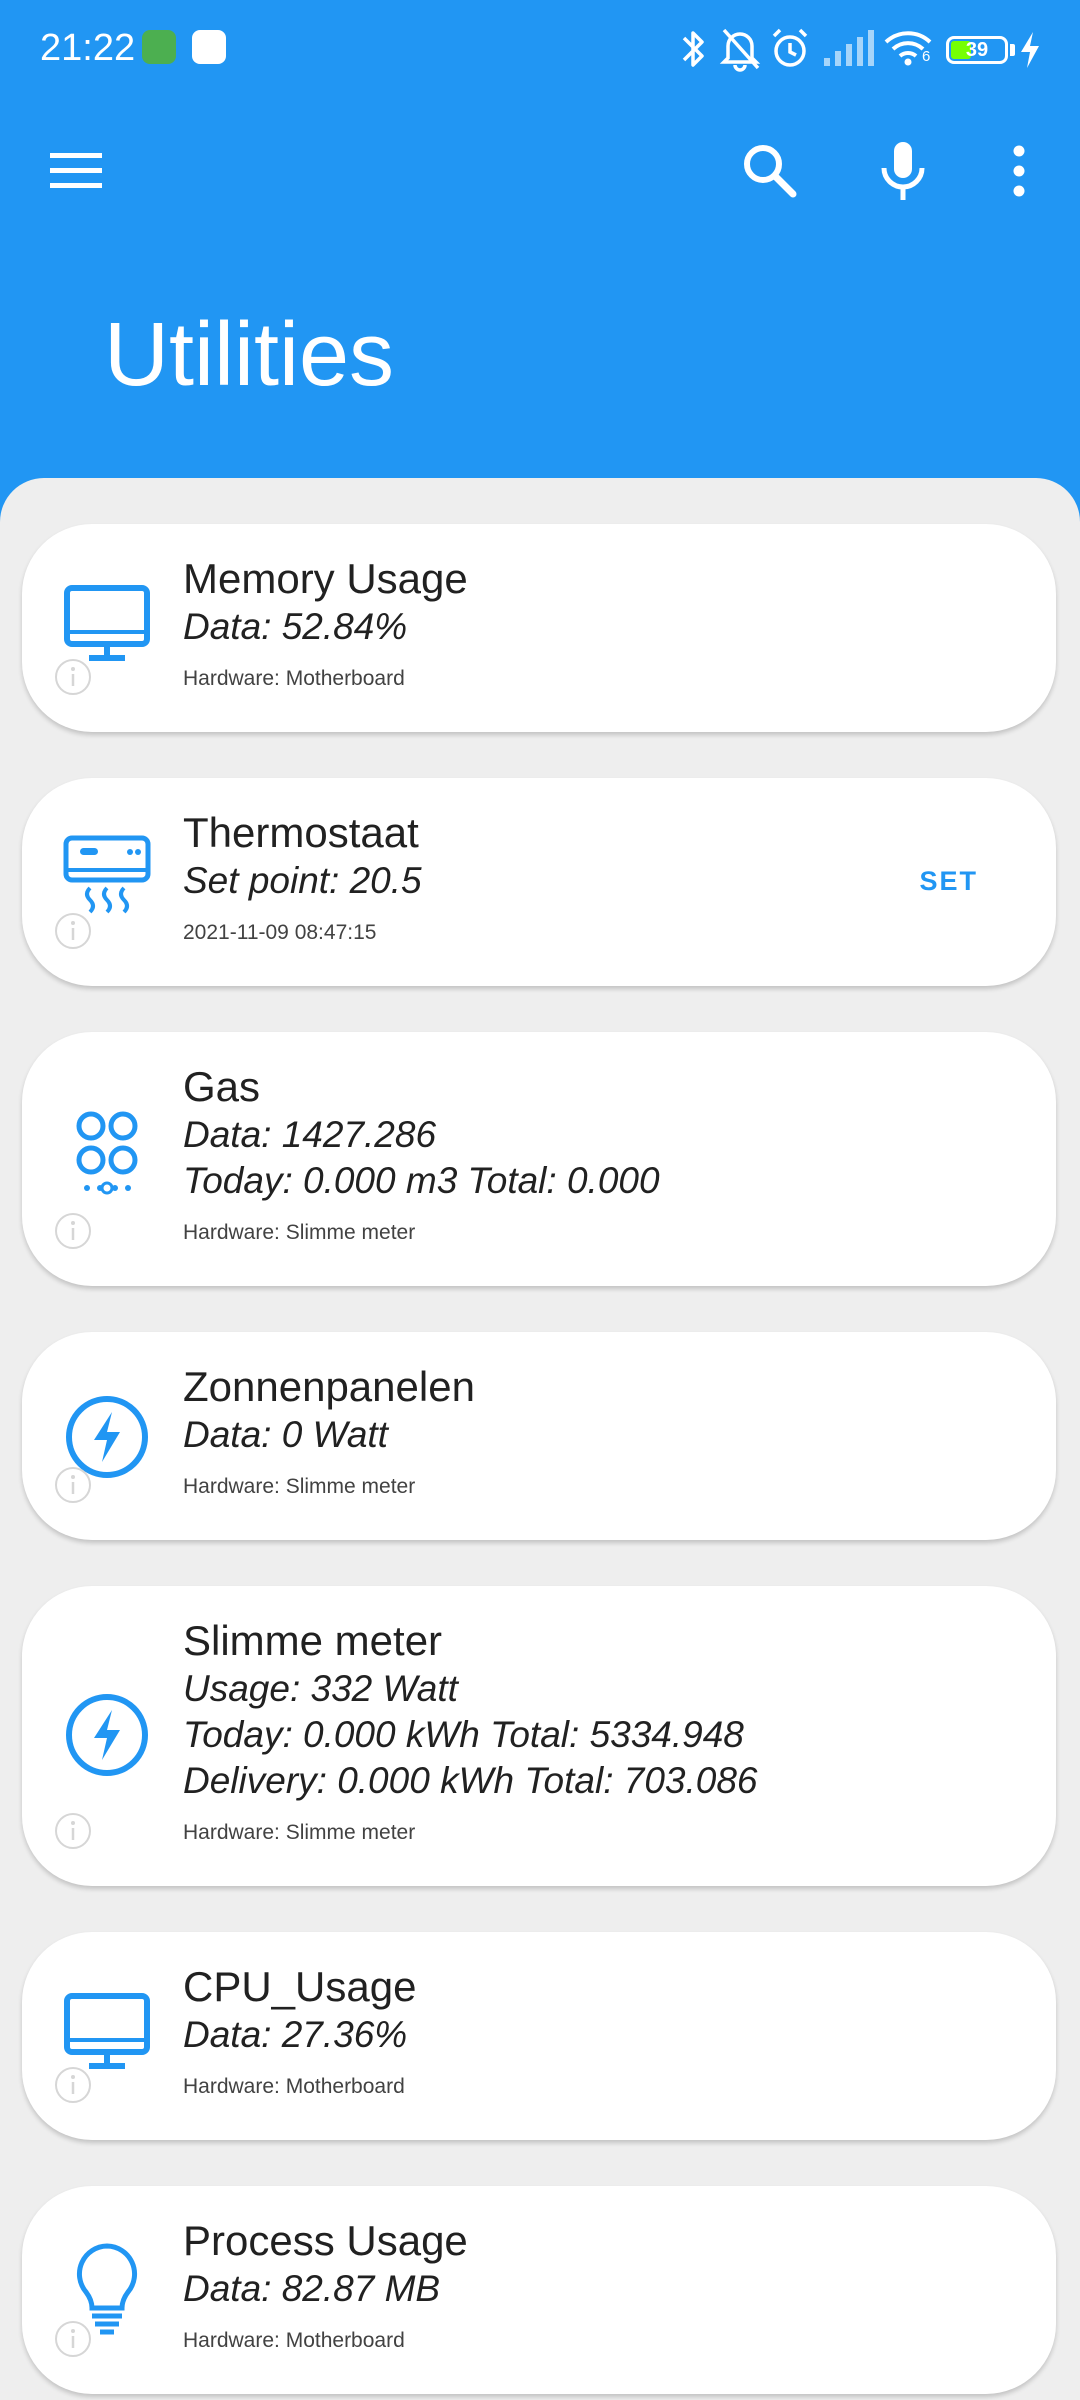 Image resolution: width=1080 pixels, height=2400 pixels. I want to click on card-title: Zonnenpanelen, so click(329, 1386).